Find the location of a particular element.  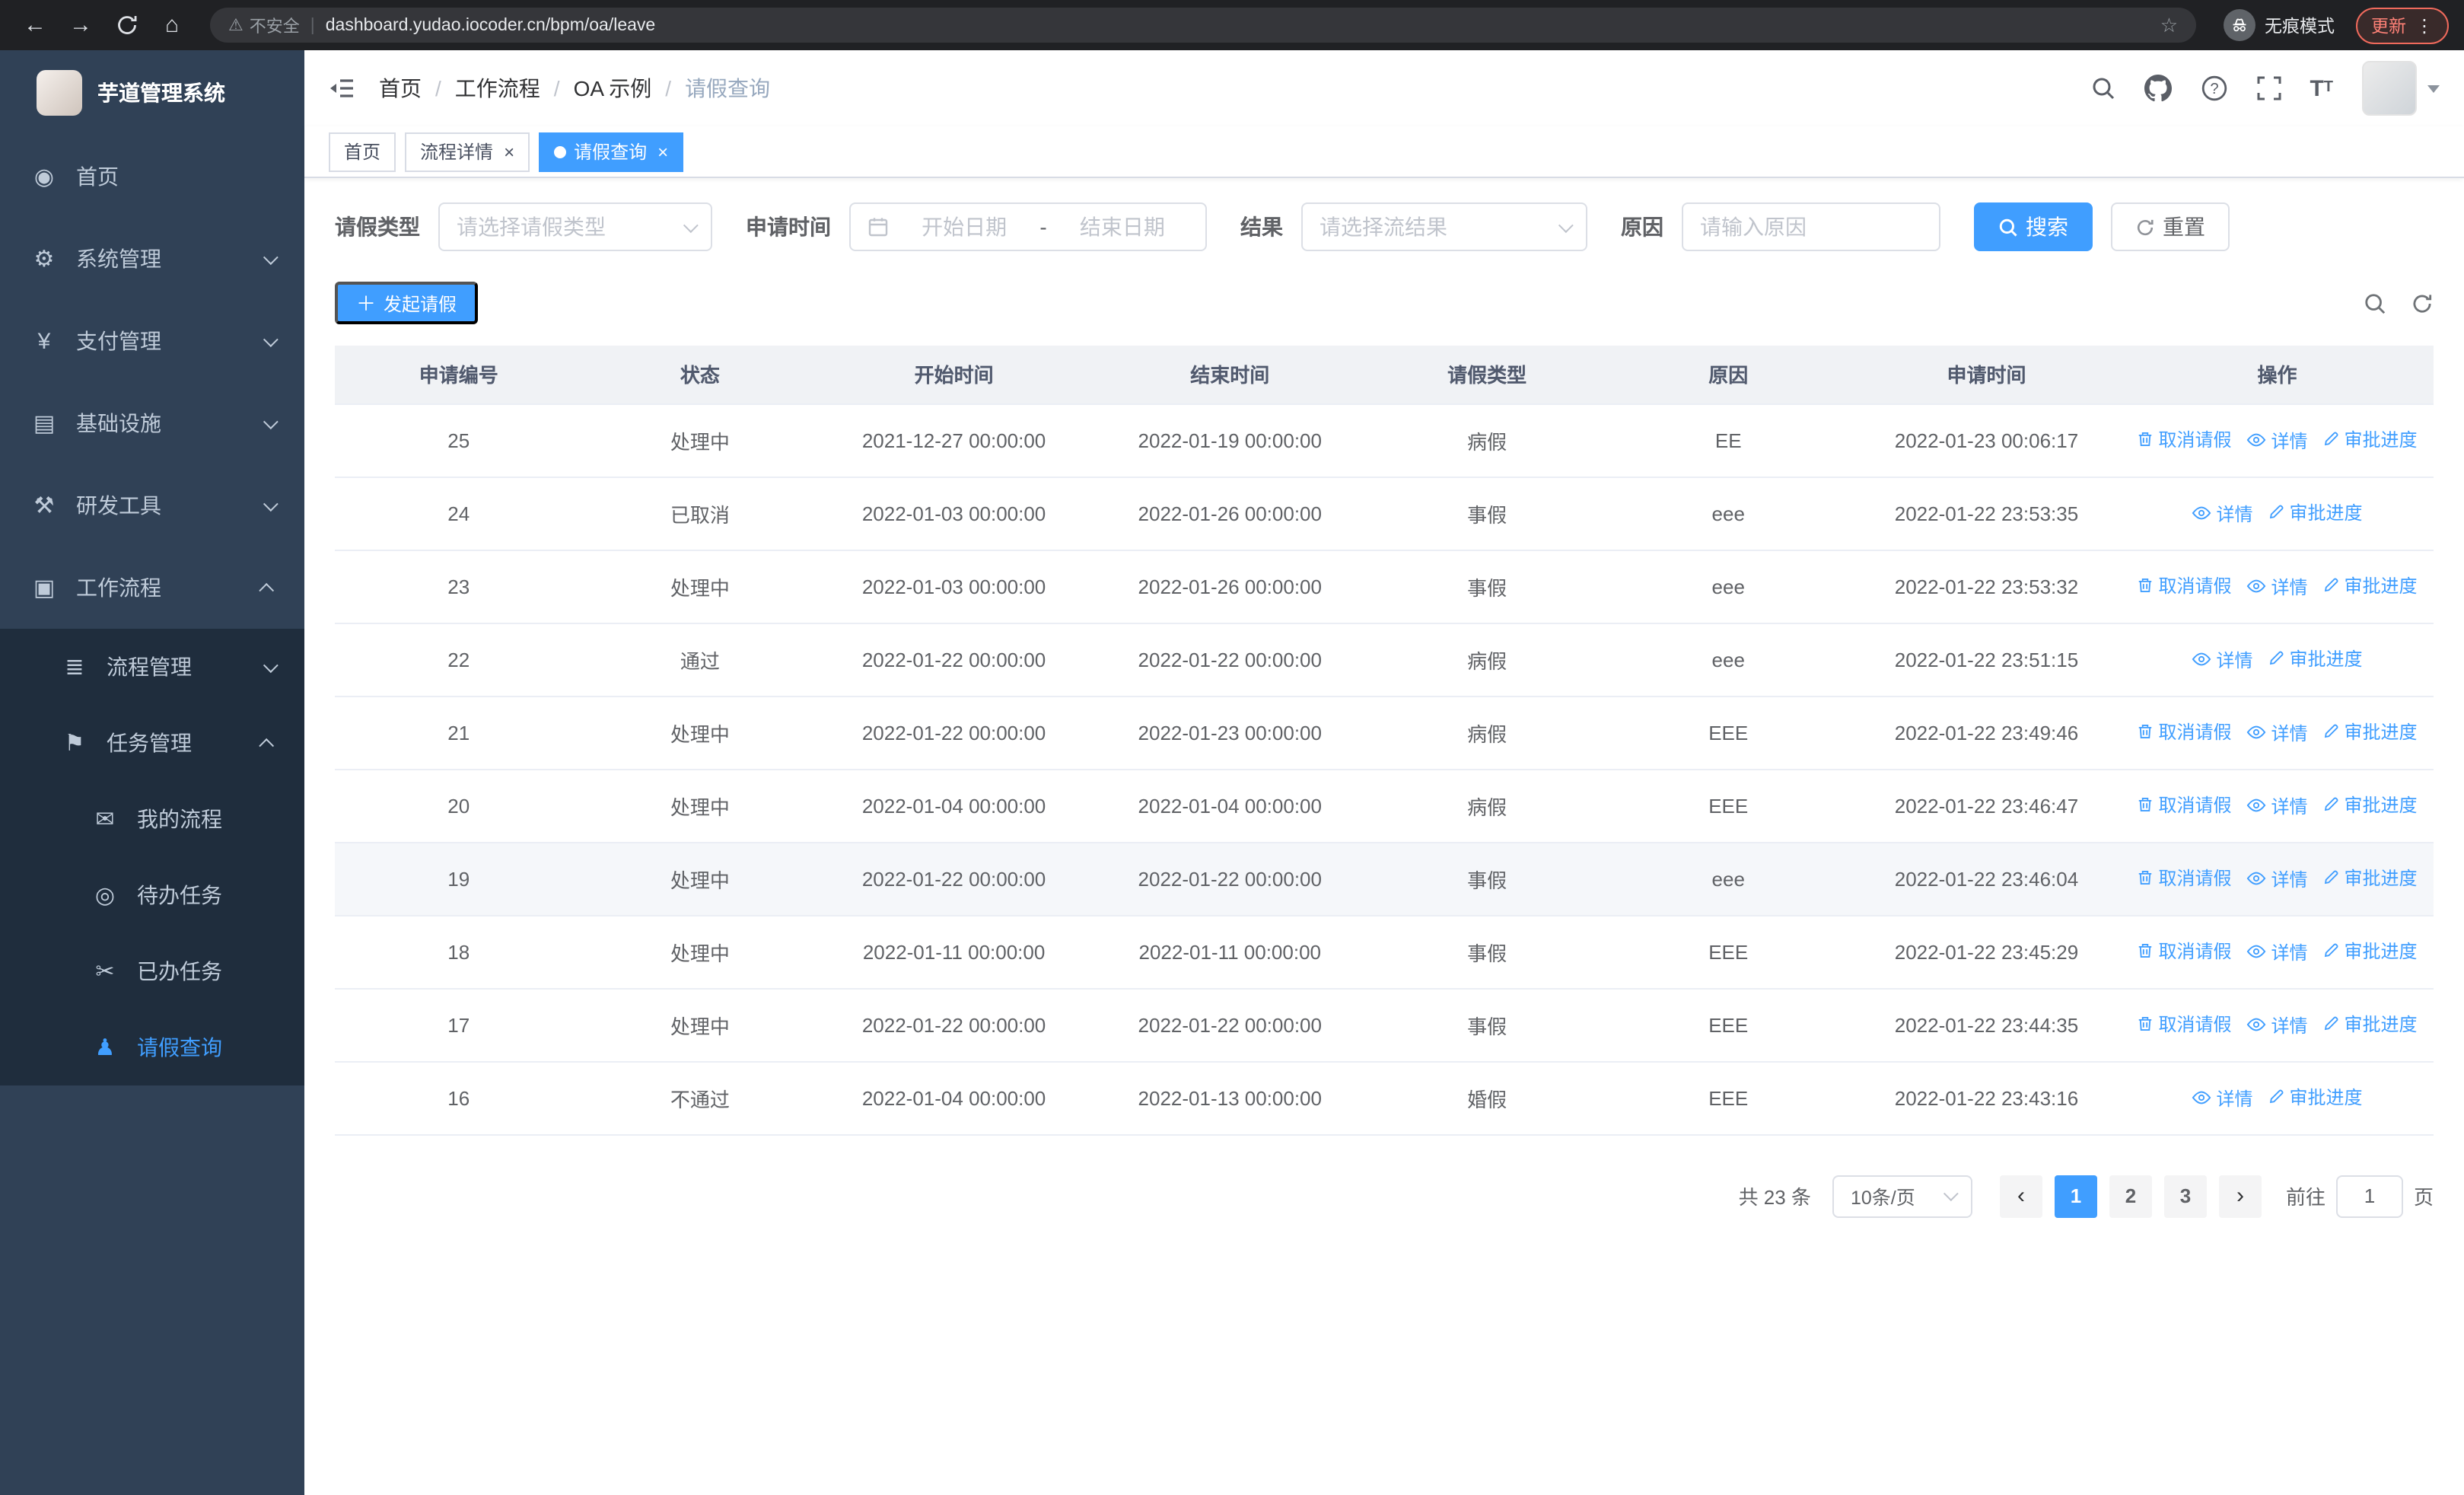

dashboard-icon: ◉ is located at coordinates (44, 177).